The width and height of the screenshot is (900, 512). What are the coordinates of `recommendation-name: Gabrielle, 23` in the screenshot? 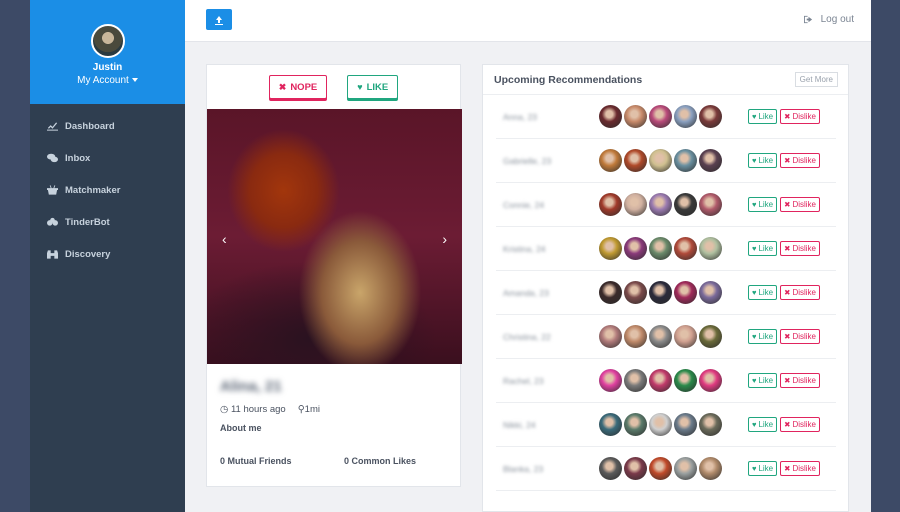 It's located at (527, 160).